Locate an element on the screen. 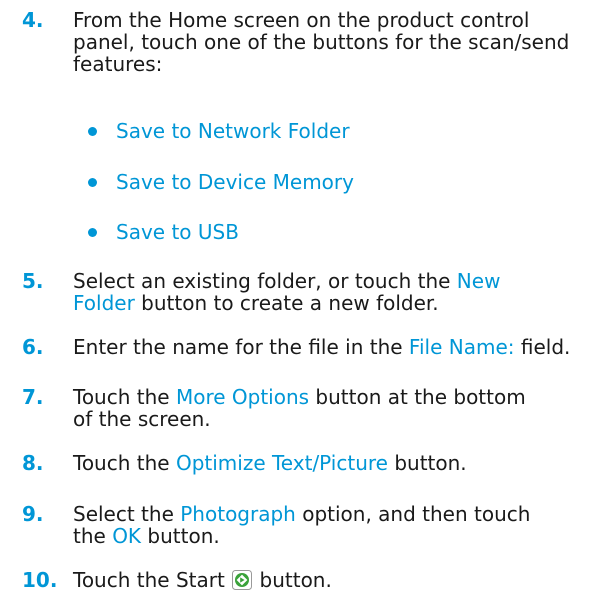 The height and width of the screenshot is (610, 599). more-options-label: More Options is located at coordinates (242, 397).